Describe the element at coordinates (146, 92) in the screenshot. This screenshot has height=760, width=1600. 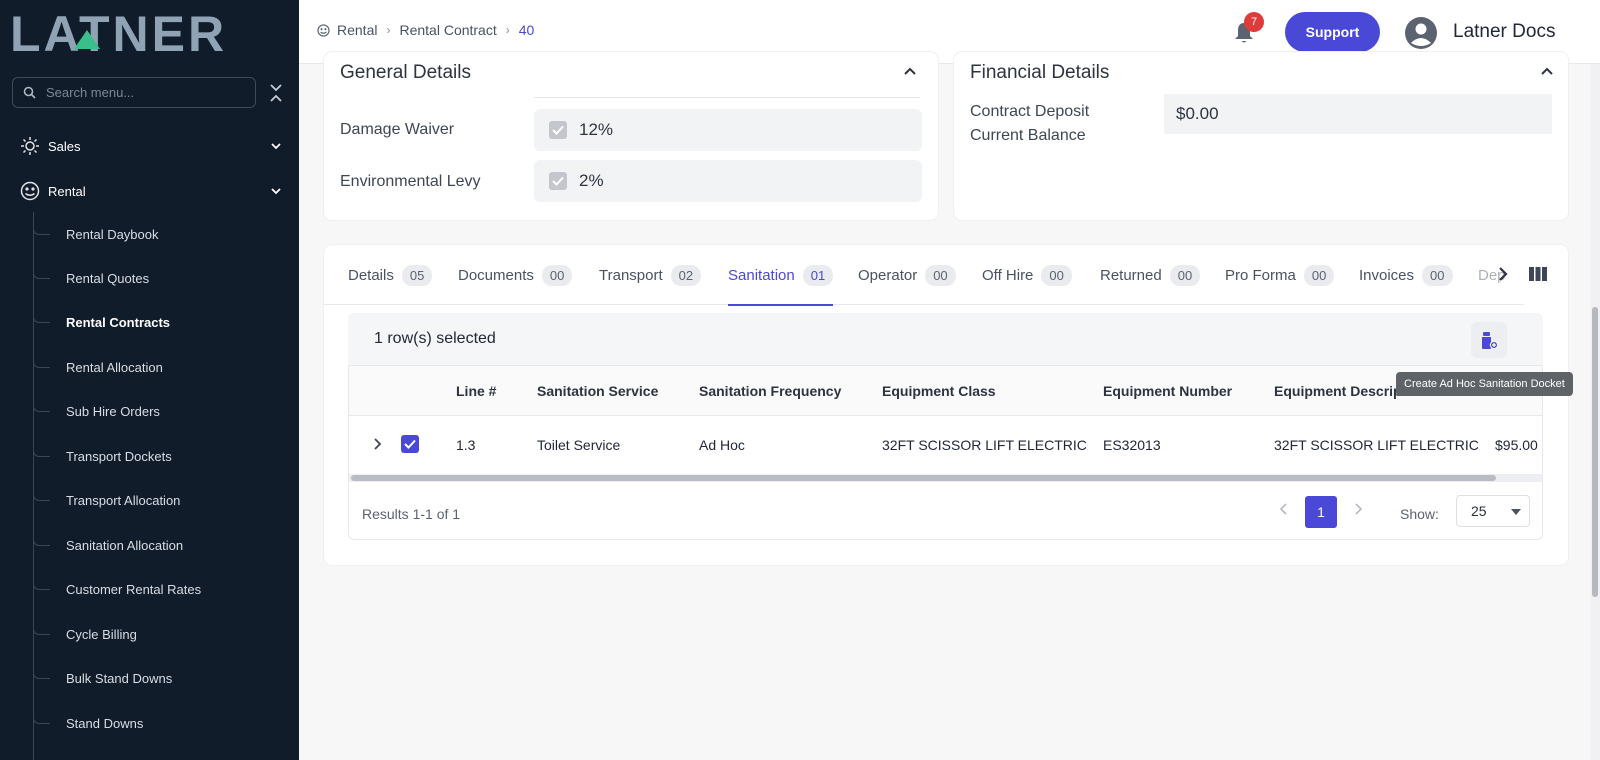
I see `menu-search-input` at that location.